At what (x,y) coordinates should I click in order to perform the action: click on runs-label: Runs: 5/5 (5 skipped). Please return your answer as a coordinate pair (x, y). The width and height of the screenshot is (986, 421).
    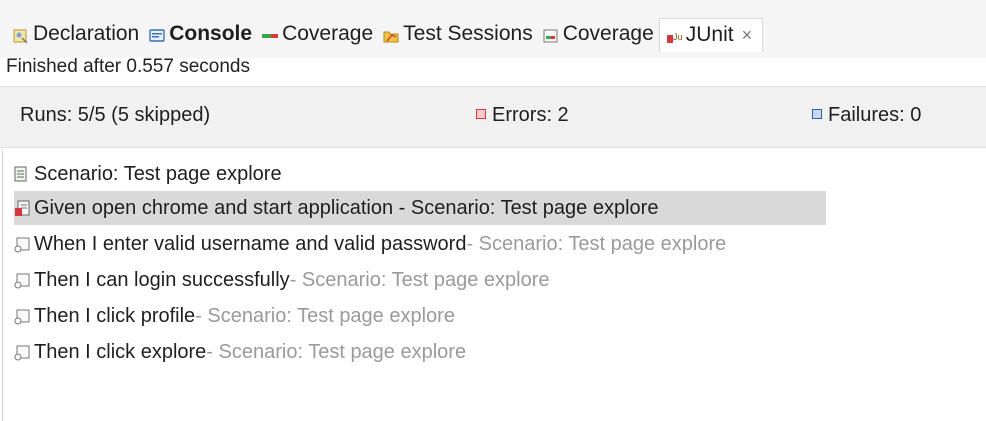
    Looking at the image, I should click on (115, 115).